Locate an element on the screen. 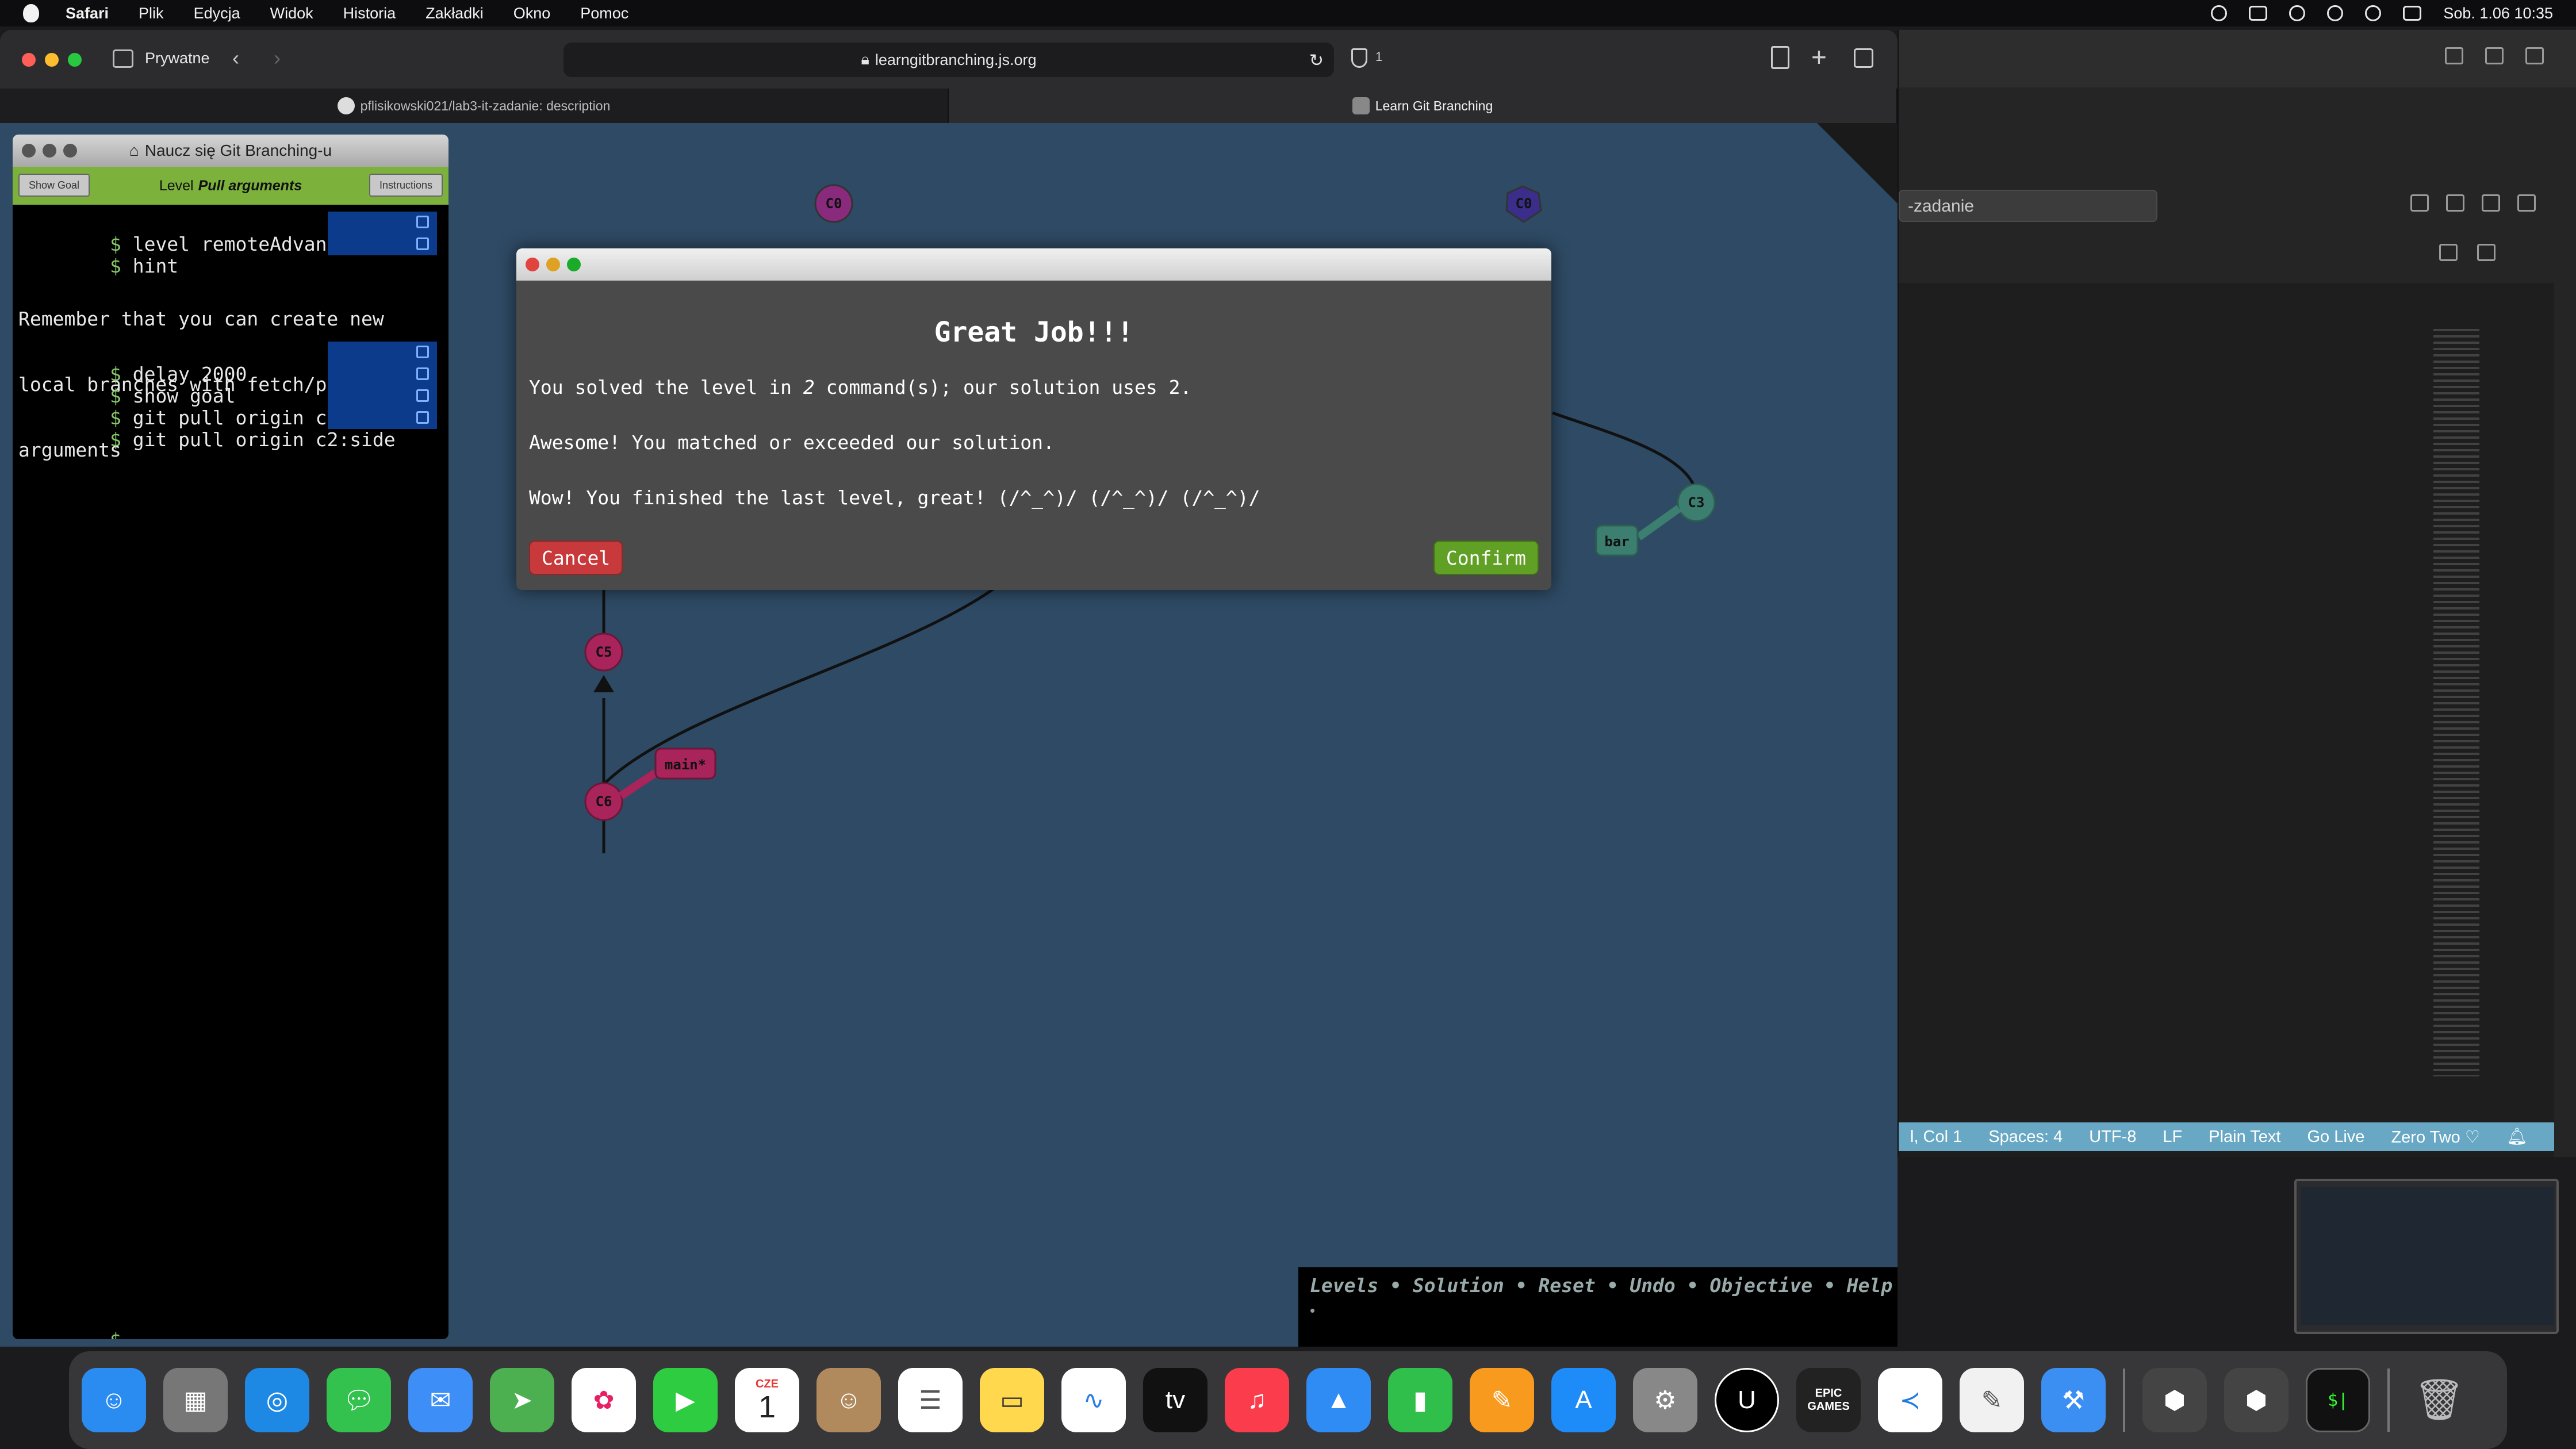 The width and height of the screenshot is (2576, 1449). control-center-icon is located at coordinates (2412, 13).